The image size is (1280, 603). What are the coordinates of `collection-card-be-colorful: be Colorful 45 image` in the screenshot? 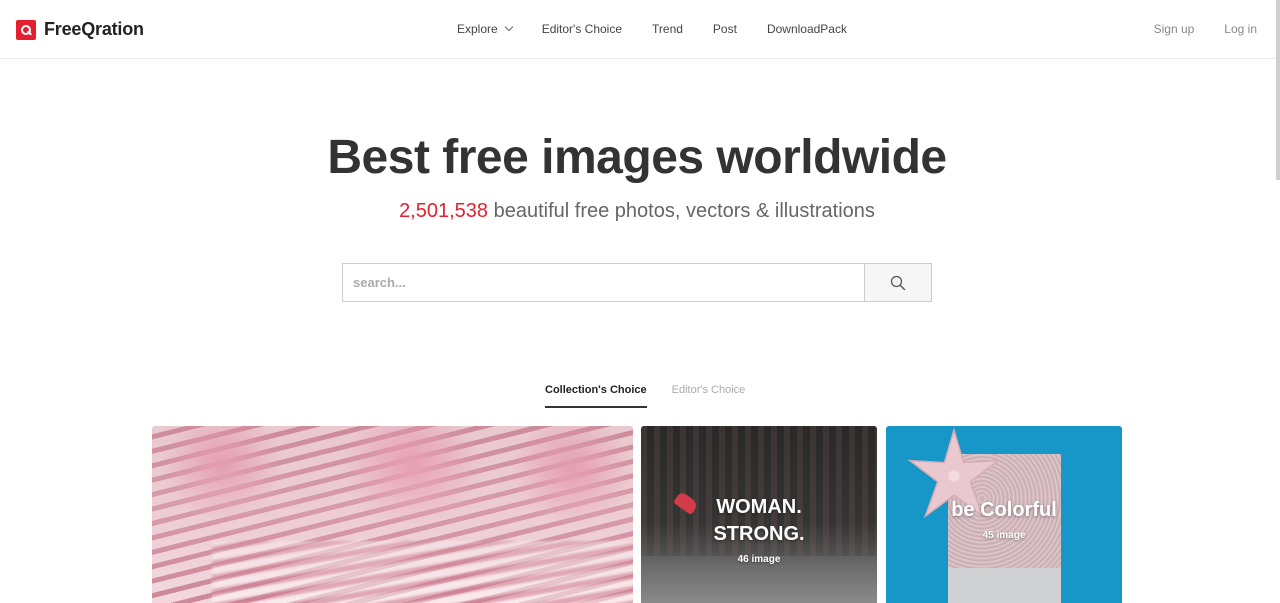 It's located at (1004, 514).